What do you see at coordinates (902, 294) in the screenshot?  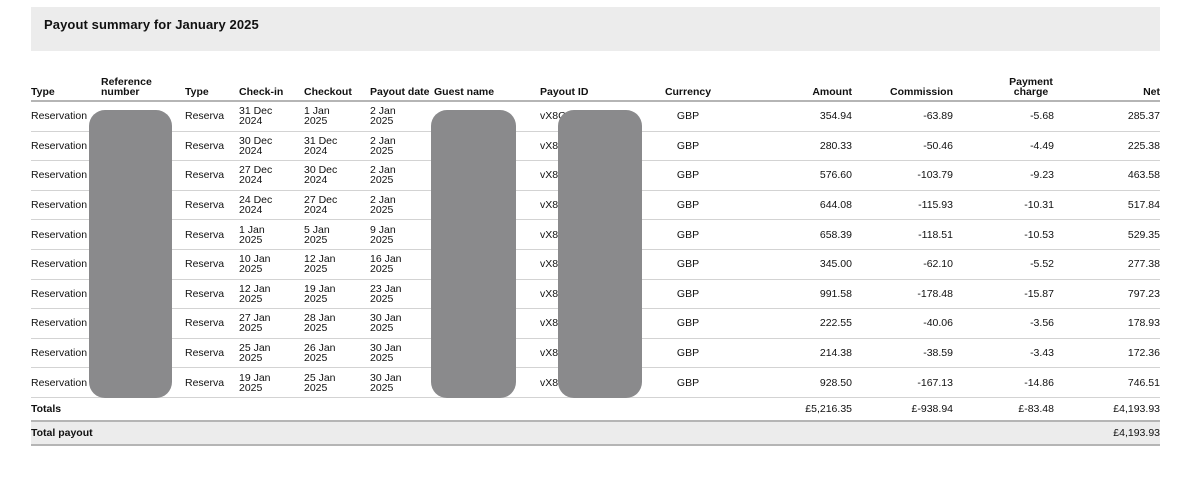 I see `cell-commission: -178.48` at bounding box center [902, 294].